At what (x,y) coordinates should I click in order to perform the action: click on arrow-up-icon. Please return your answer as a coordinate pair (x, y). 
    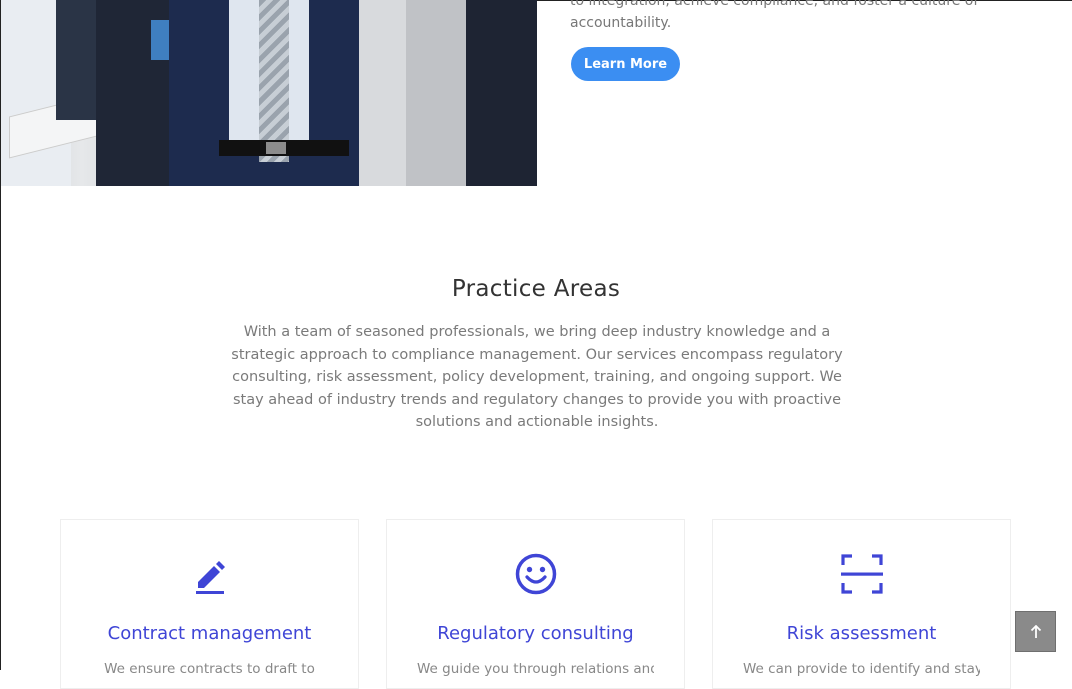
    Looking at the image, I should click on (1035, 631).